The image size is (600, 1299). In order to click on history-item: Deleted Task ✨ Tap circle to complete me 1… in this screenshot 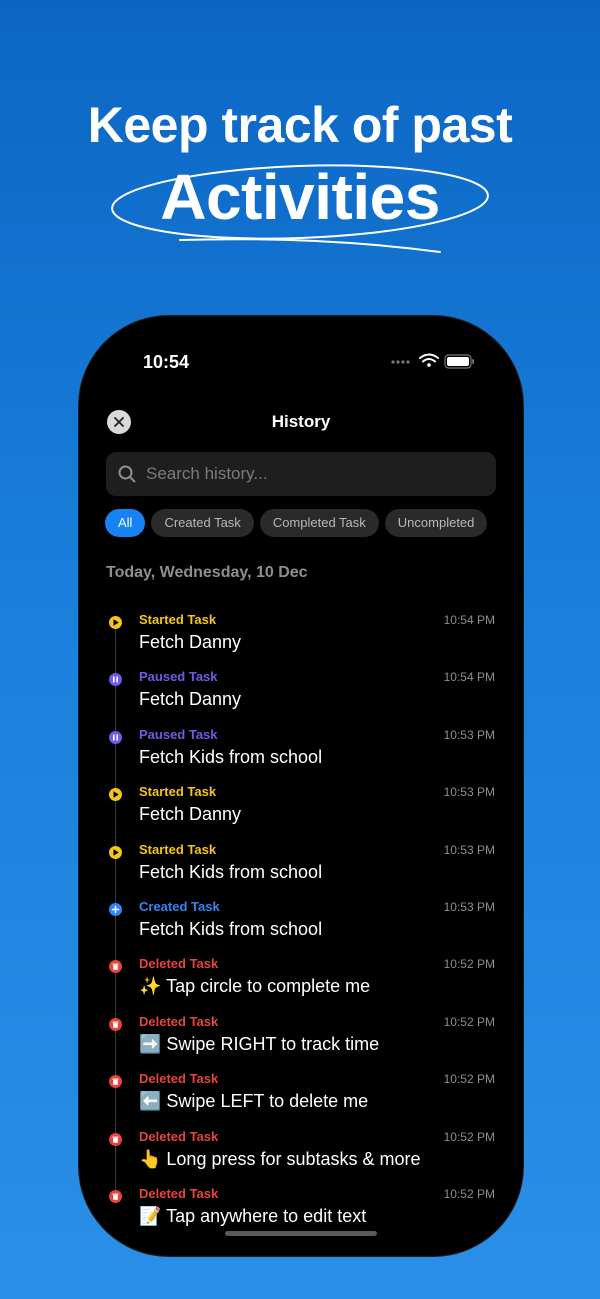, I will do `click(301, 978)`.